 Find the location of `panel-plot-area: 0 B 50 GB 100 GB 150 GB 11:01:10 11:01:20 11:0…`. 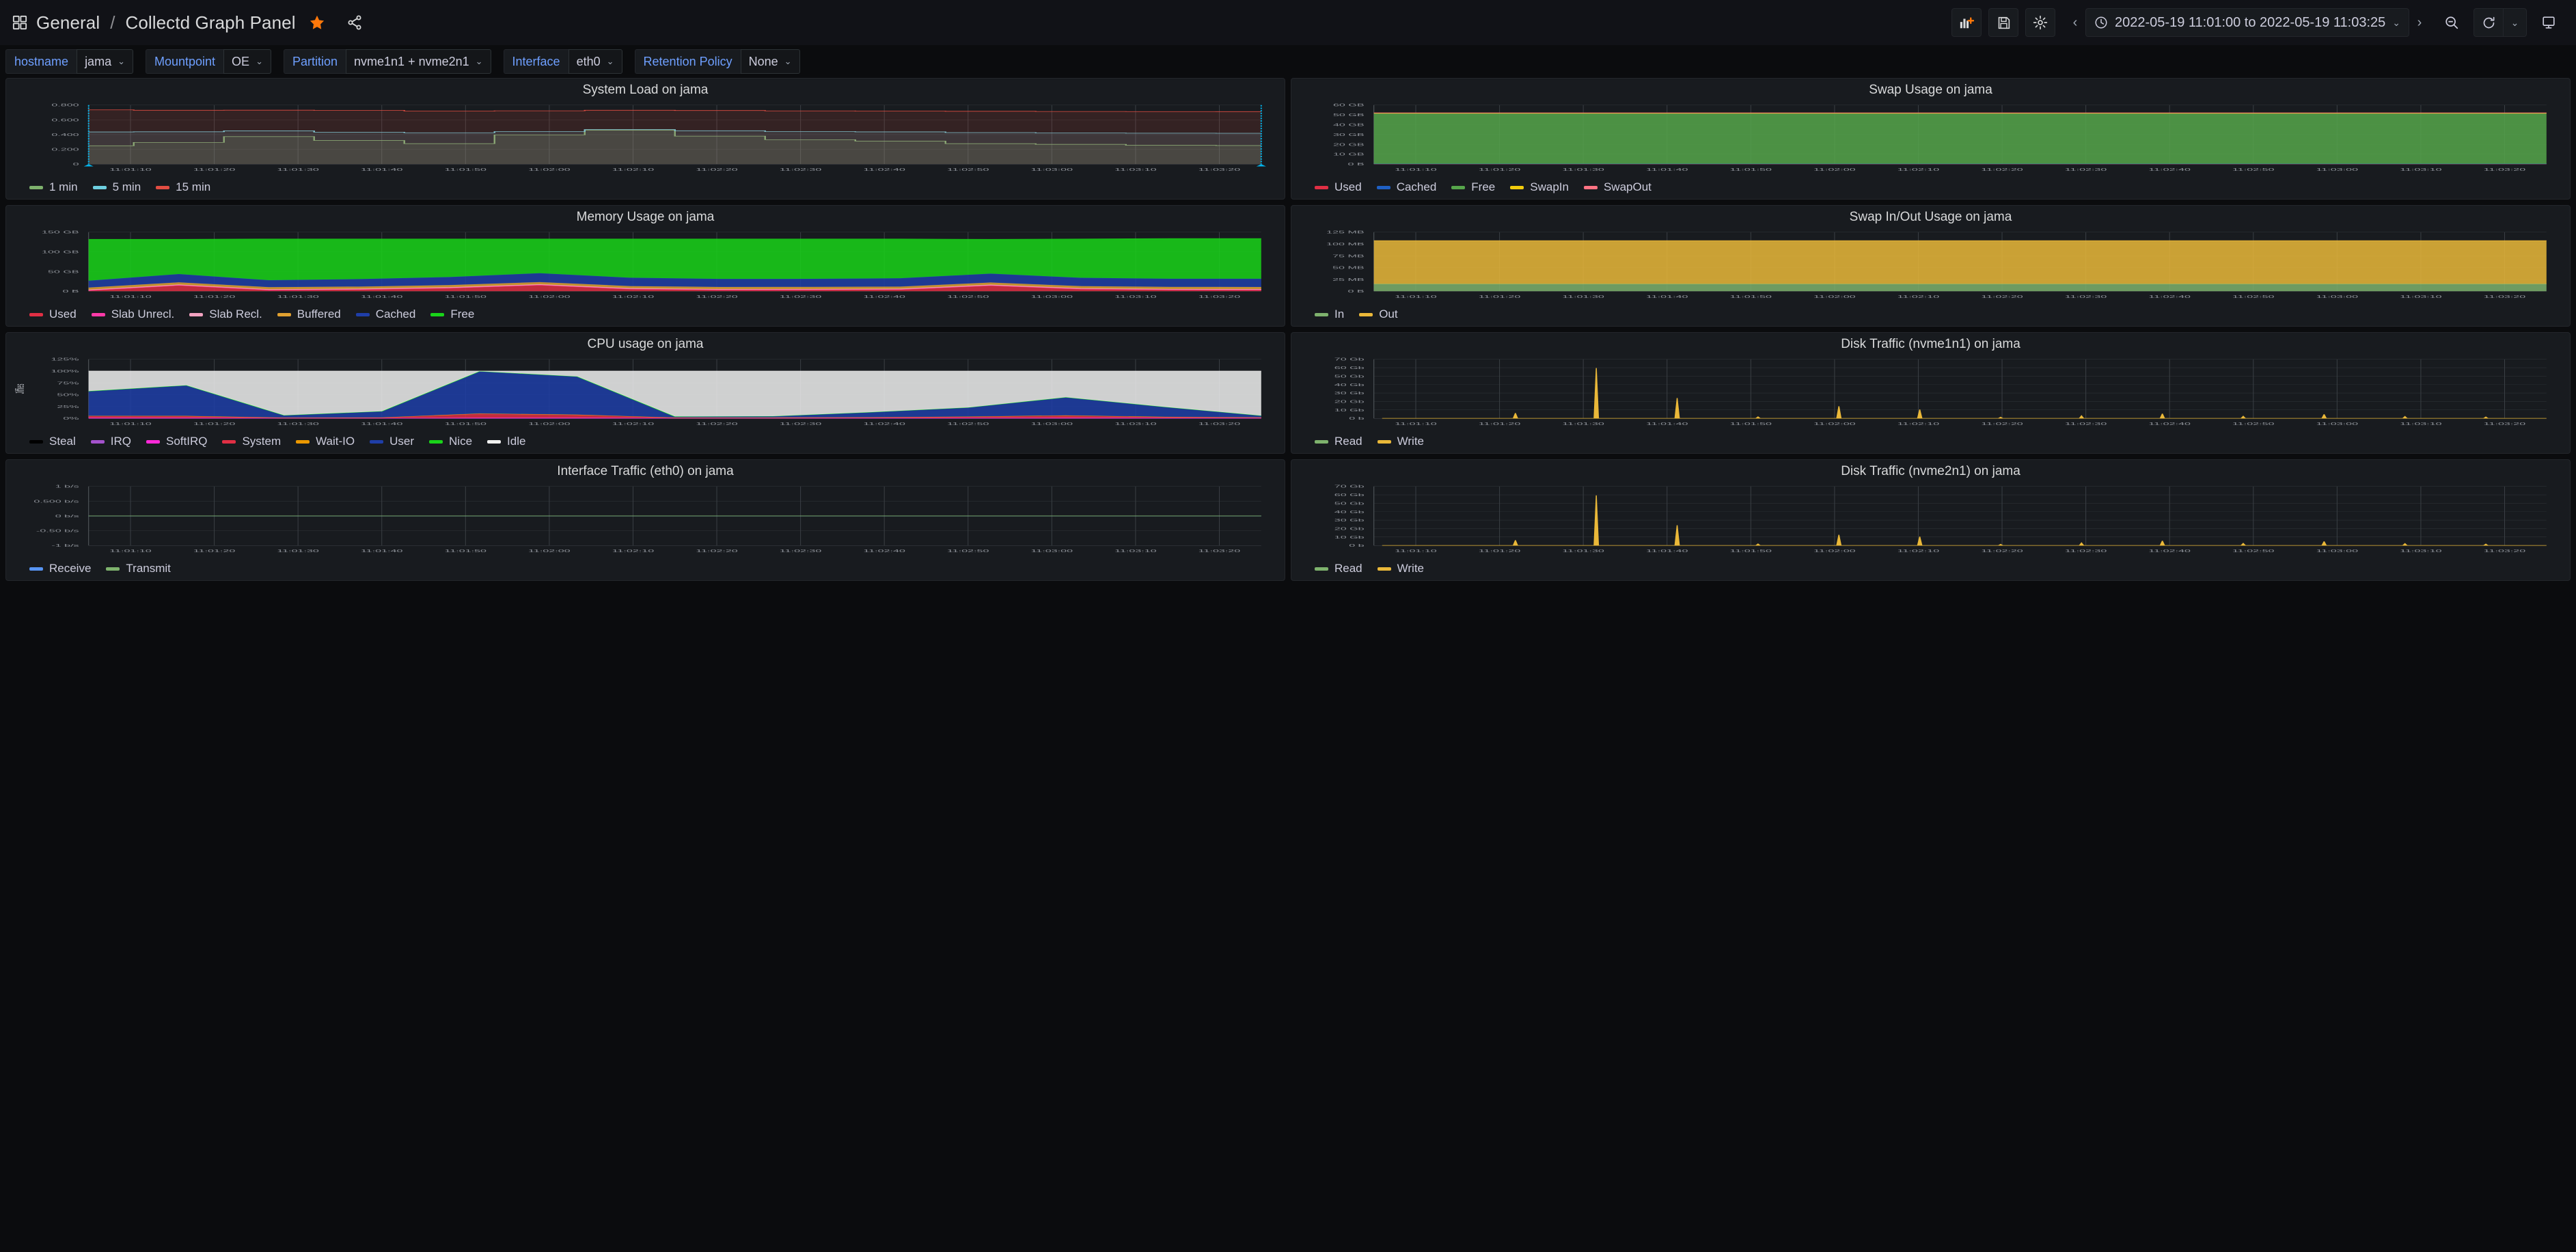

panel-plot-area: 0 B 50 GB 100 GB 150 GB 11:01:10 11:01:20 11:0… is located at coordinates (645, 266).